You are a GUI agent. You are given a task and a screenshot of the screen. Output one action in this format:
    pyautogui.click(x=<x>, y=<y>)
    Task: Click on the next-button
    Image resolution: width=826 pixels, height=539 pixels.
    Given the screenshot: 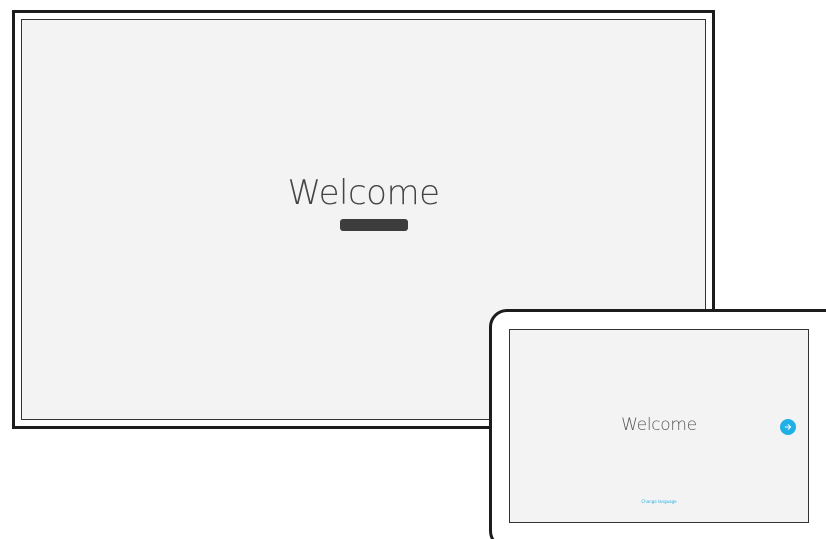 What is the action you would take?
    pyautogui.click(x=788, y=427)
    